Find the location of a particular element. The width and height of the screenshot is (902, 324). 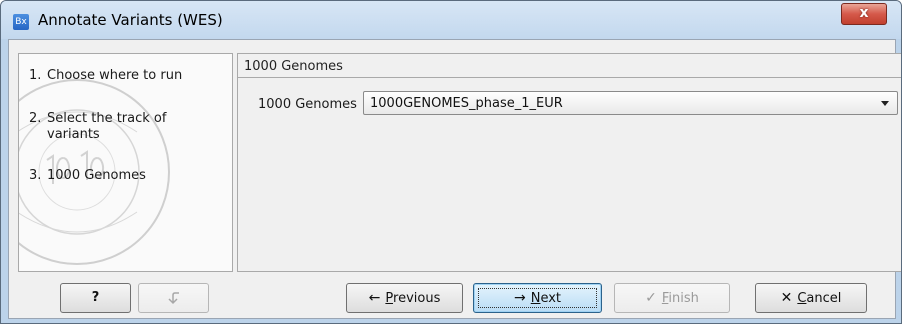

genomes-field-label: 1000 Genomes is located at coordinates (307, 104).